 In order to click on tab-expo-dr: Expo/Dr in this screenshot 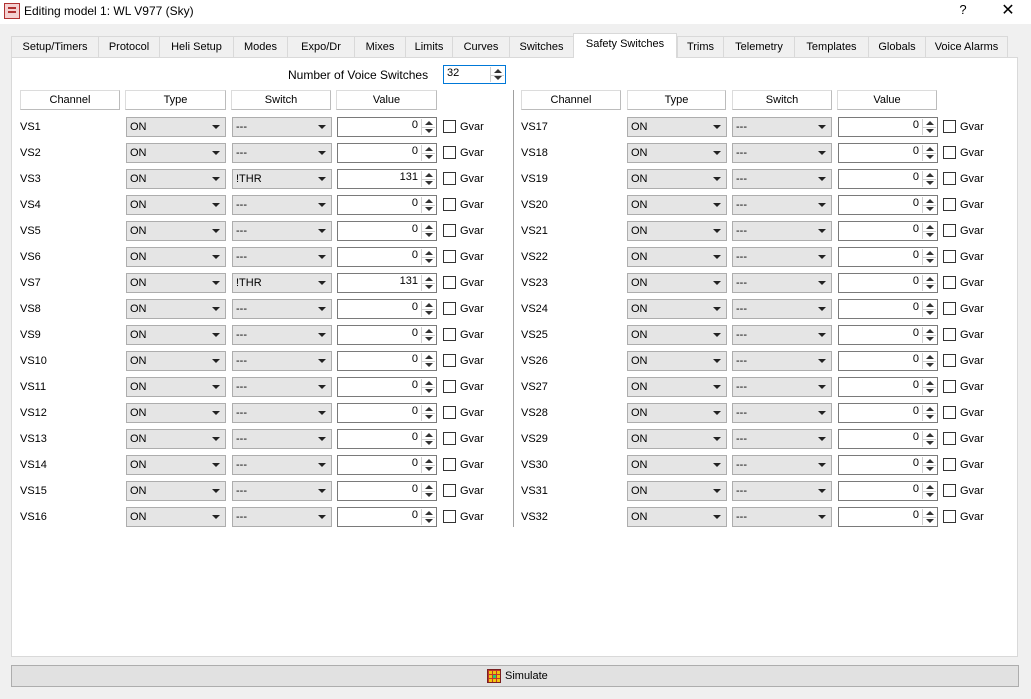, I will do `click(321, 46)`.